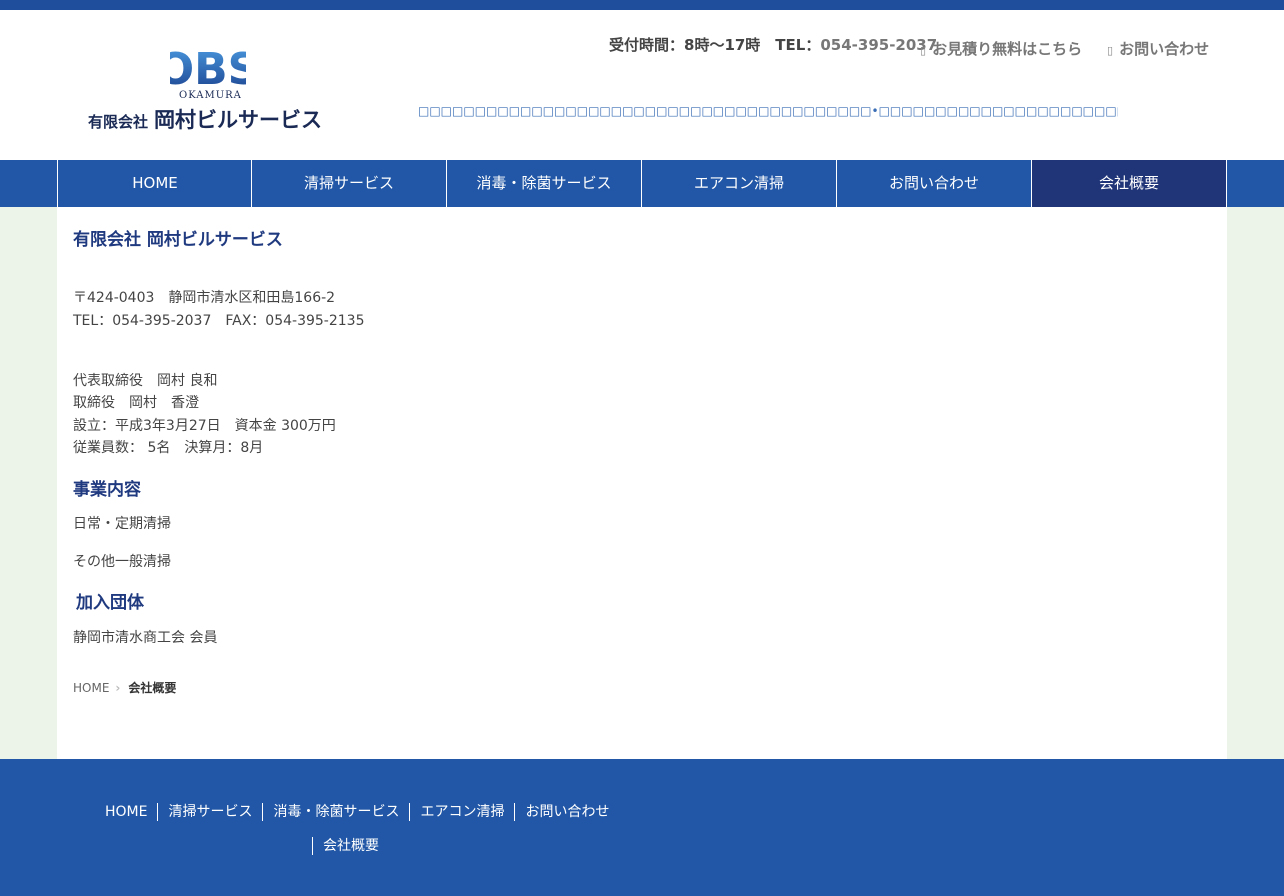 The image size is (1284, 896). Describe the element at coordinates (1007, 49) in the screenshot. I see `estimate-link-label: お見積り無料はこちら` at that location.